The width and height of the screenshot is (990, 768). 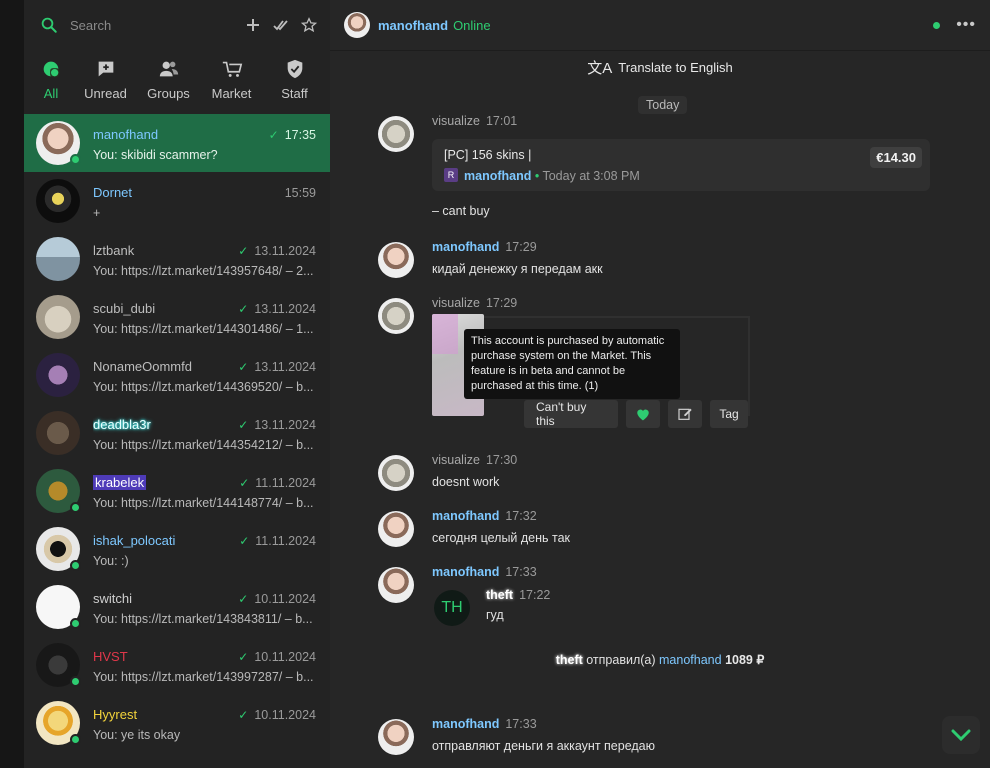 I want to click on chat-bubble-icon, so click(x=51, y=69).